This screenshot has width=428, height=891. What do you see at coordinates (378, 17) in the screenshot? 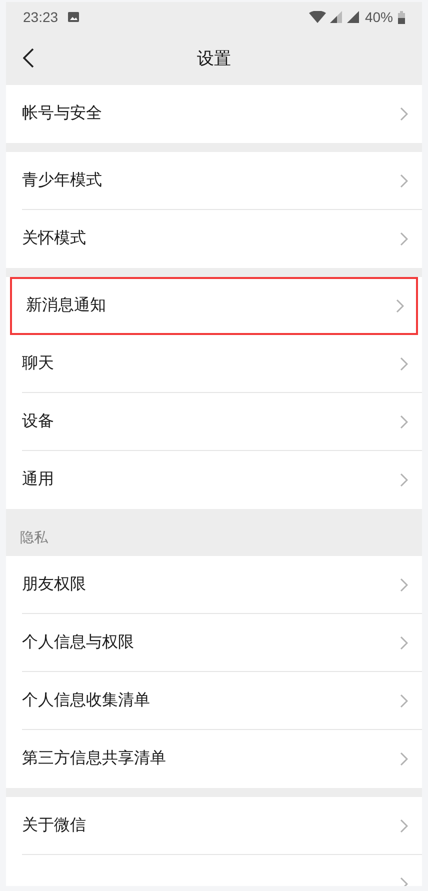
I see `battery-percent: 40%` at bounding box center [378, 17].